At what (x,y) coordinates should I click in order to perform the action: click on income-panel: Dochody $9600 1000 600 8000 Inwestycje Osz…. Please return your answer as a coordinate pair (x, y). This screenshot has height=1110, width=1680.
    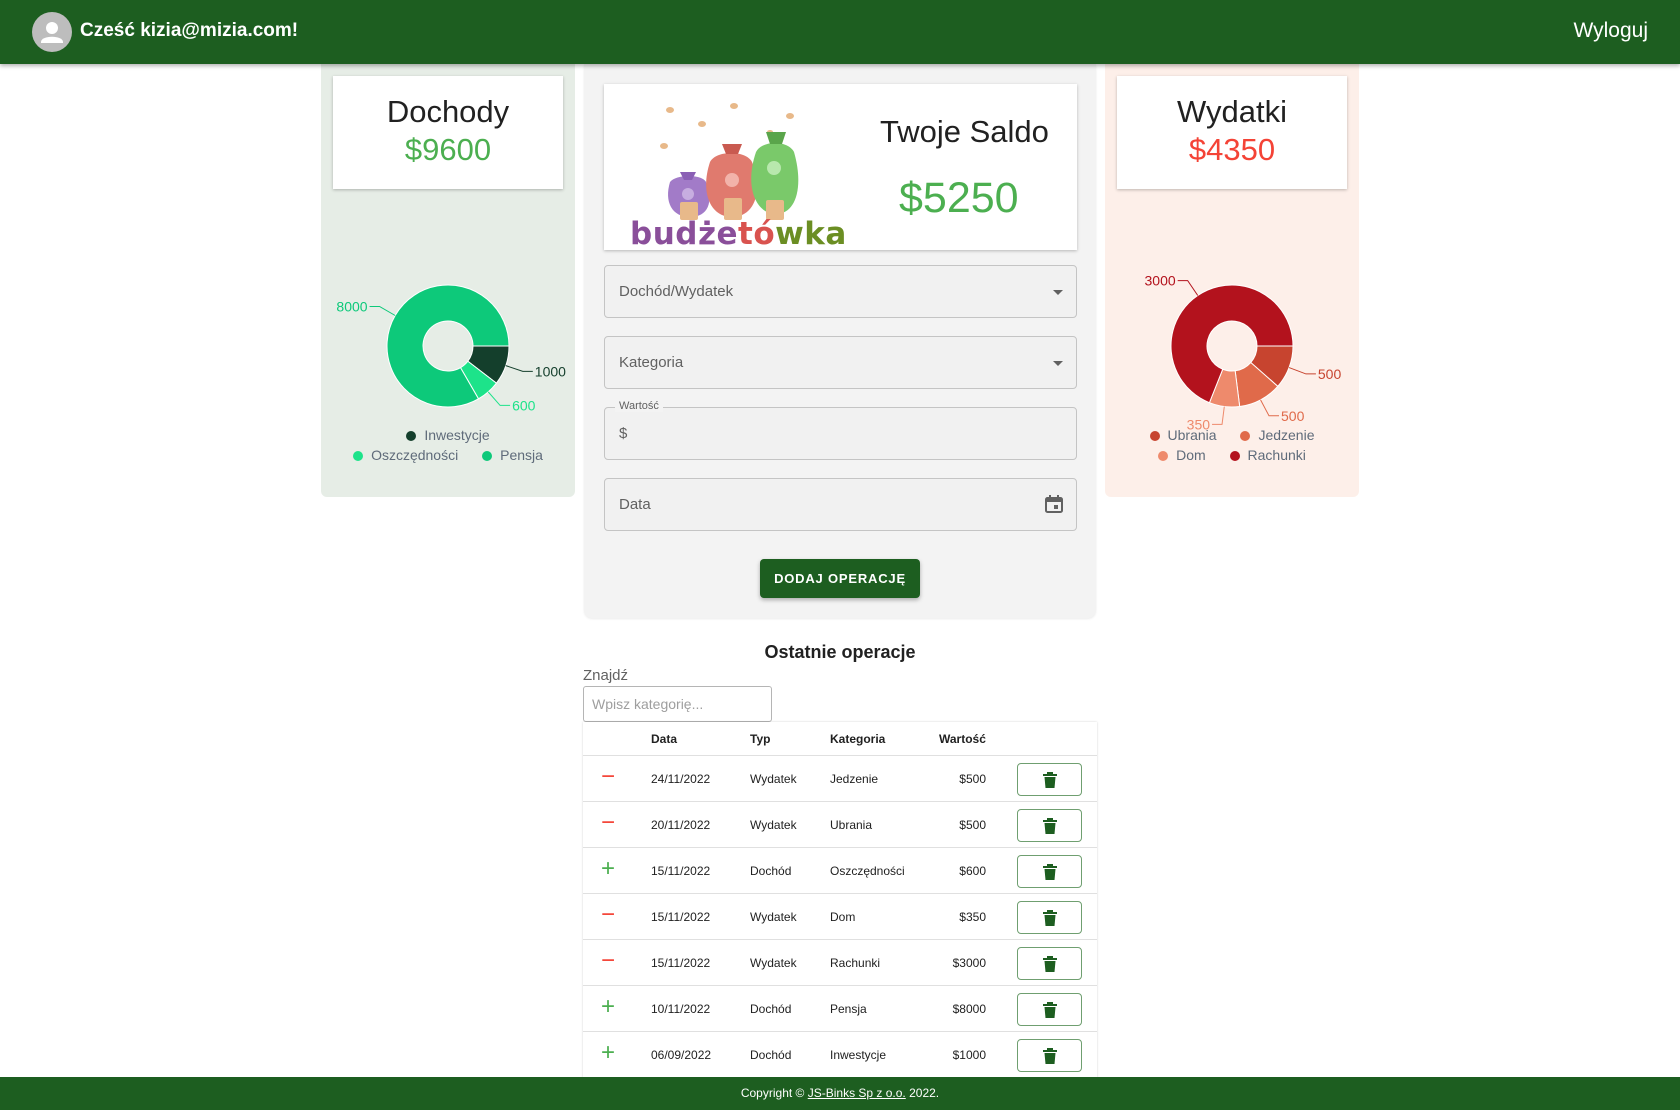
    Looking at the image, I should click on (448, 280).